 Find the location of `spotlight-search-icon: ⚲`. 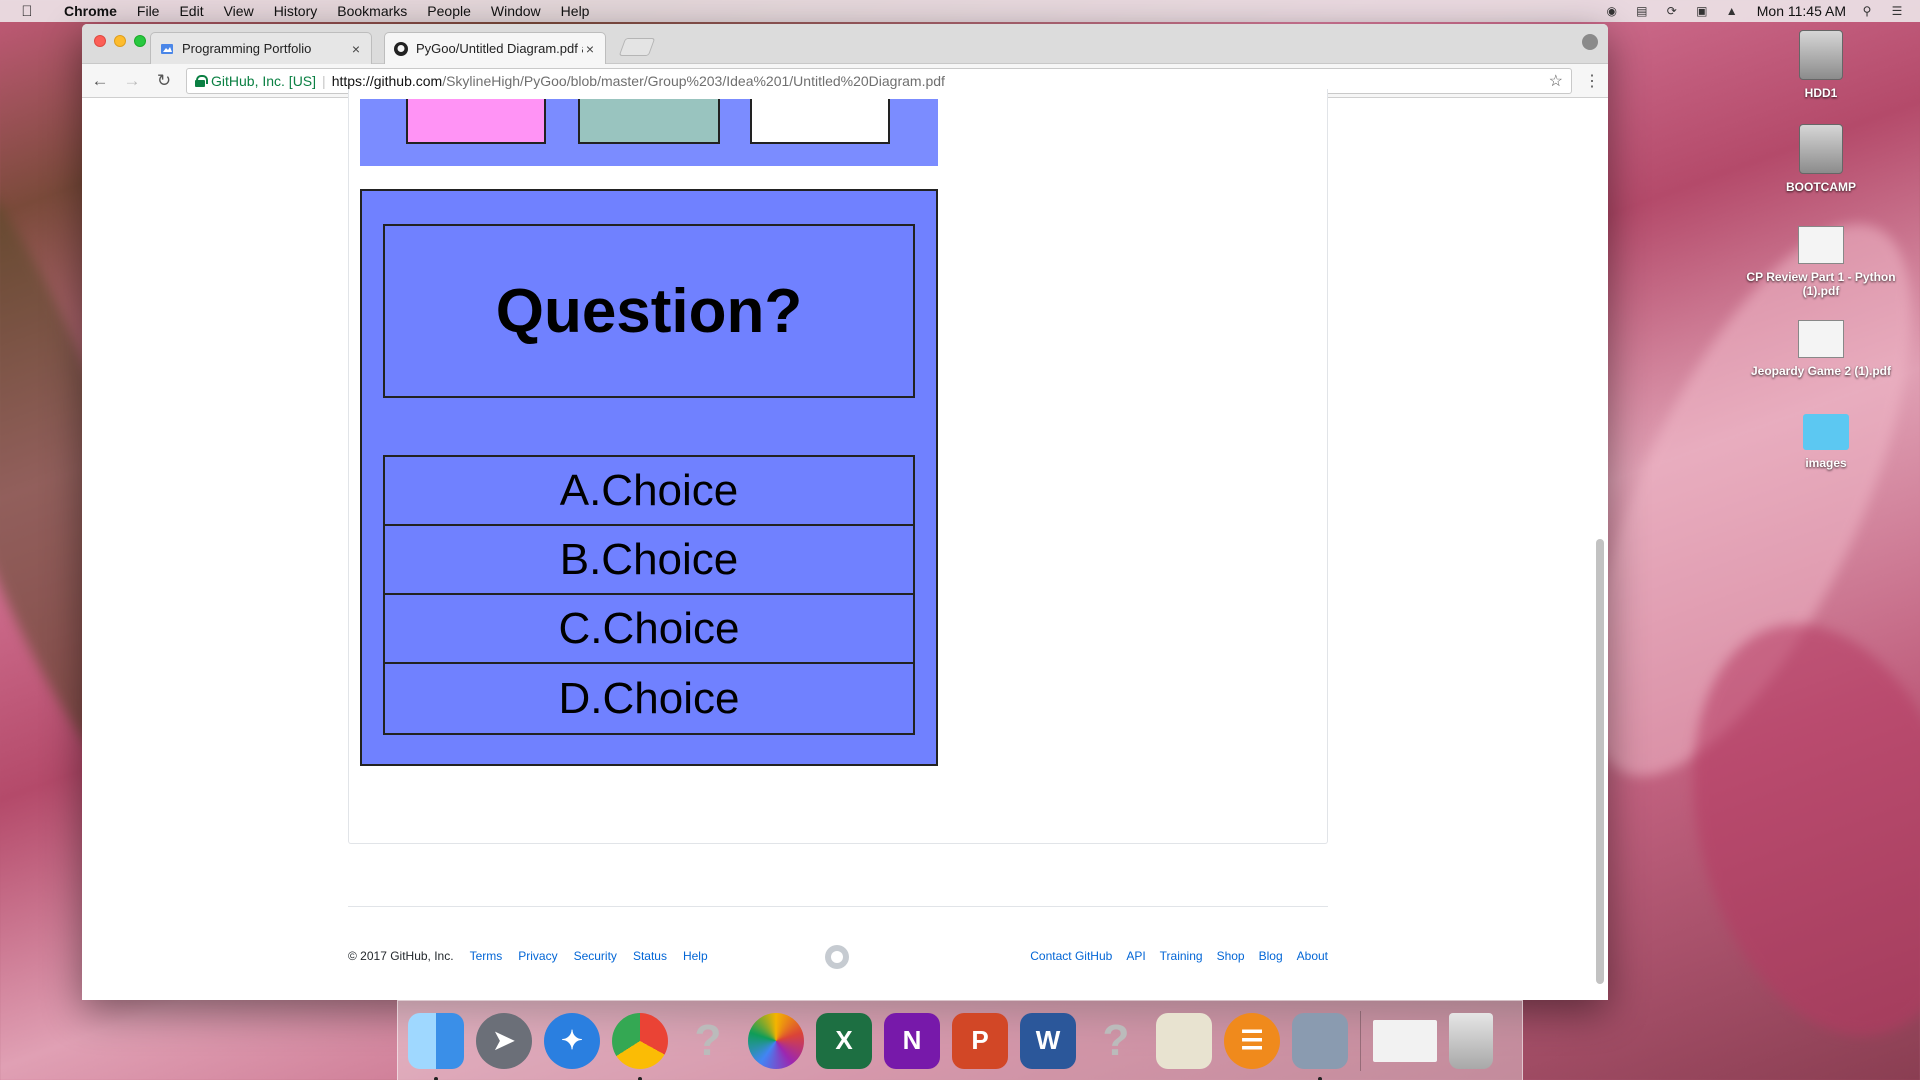

spotlight-search-icon: ⚲ is located at coordinates (1867, 11).